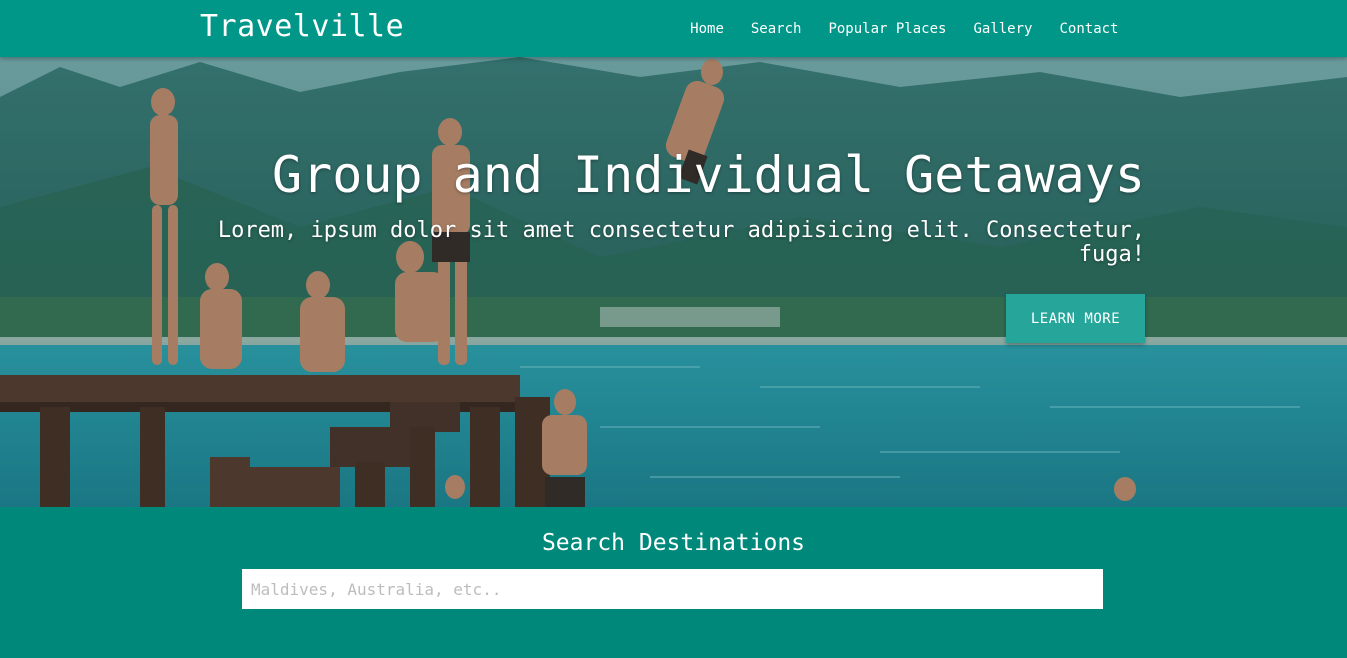  Describe the element at coordinates (776, 29) in the screenshot. I see `nav-link-search: Search` at that location.